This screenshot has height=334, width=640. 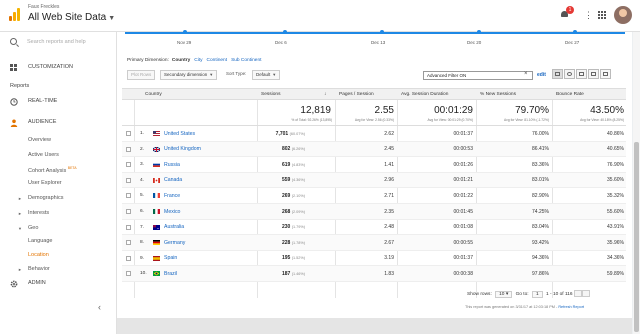 I want to click on sidebar-item-language: Language, so click(x=40, y=241).